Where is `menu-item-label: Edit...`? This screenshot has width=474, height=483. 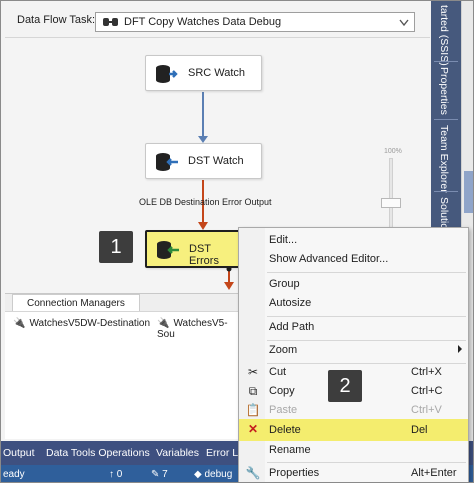
menu-item-label: Edit... is located at coordinates (283, 240).